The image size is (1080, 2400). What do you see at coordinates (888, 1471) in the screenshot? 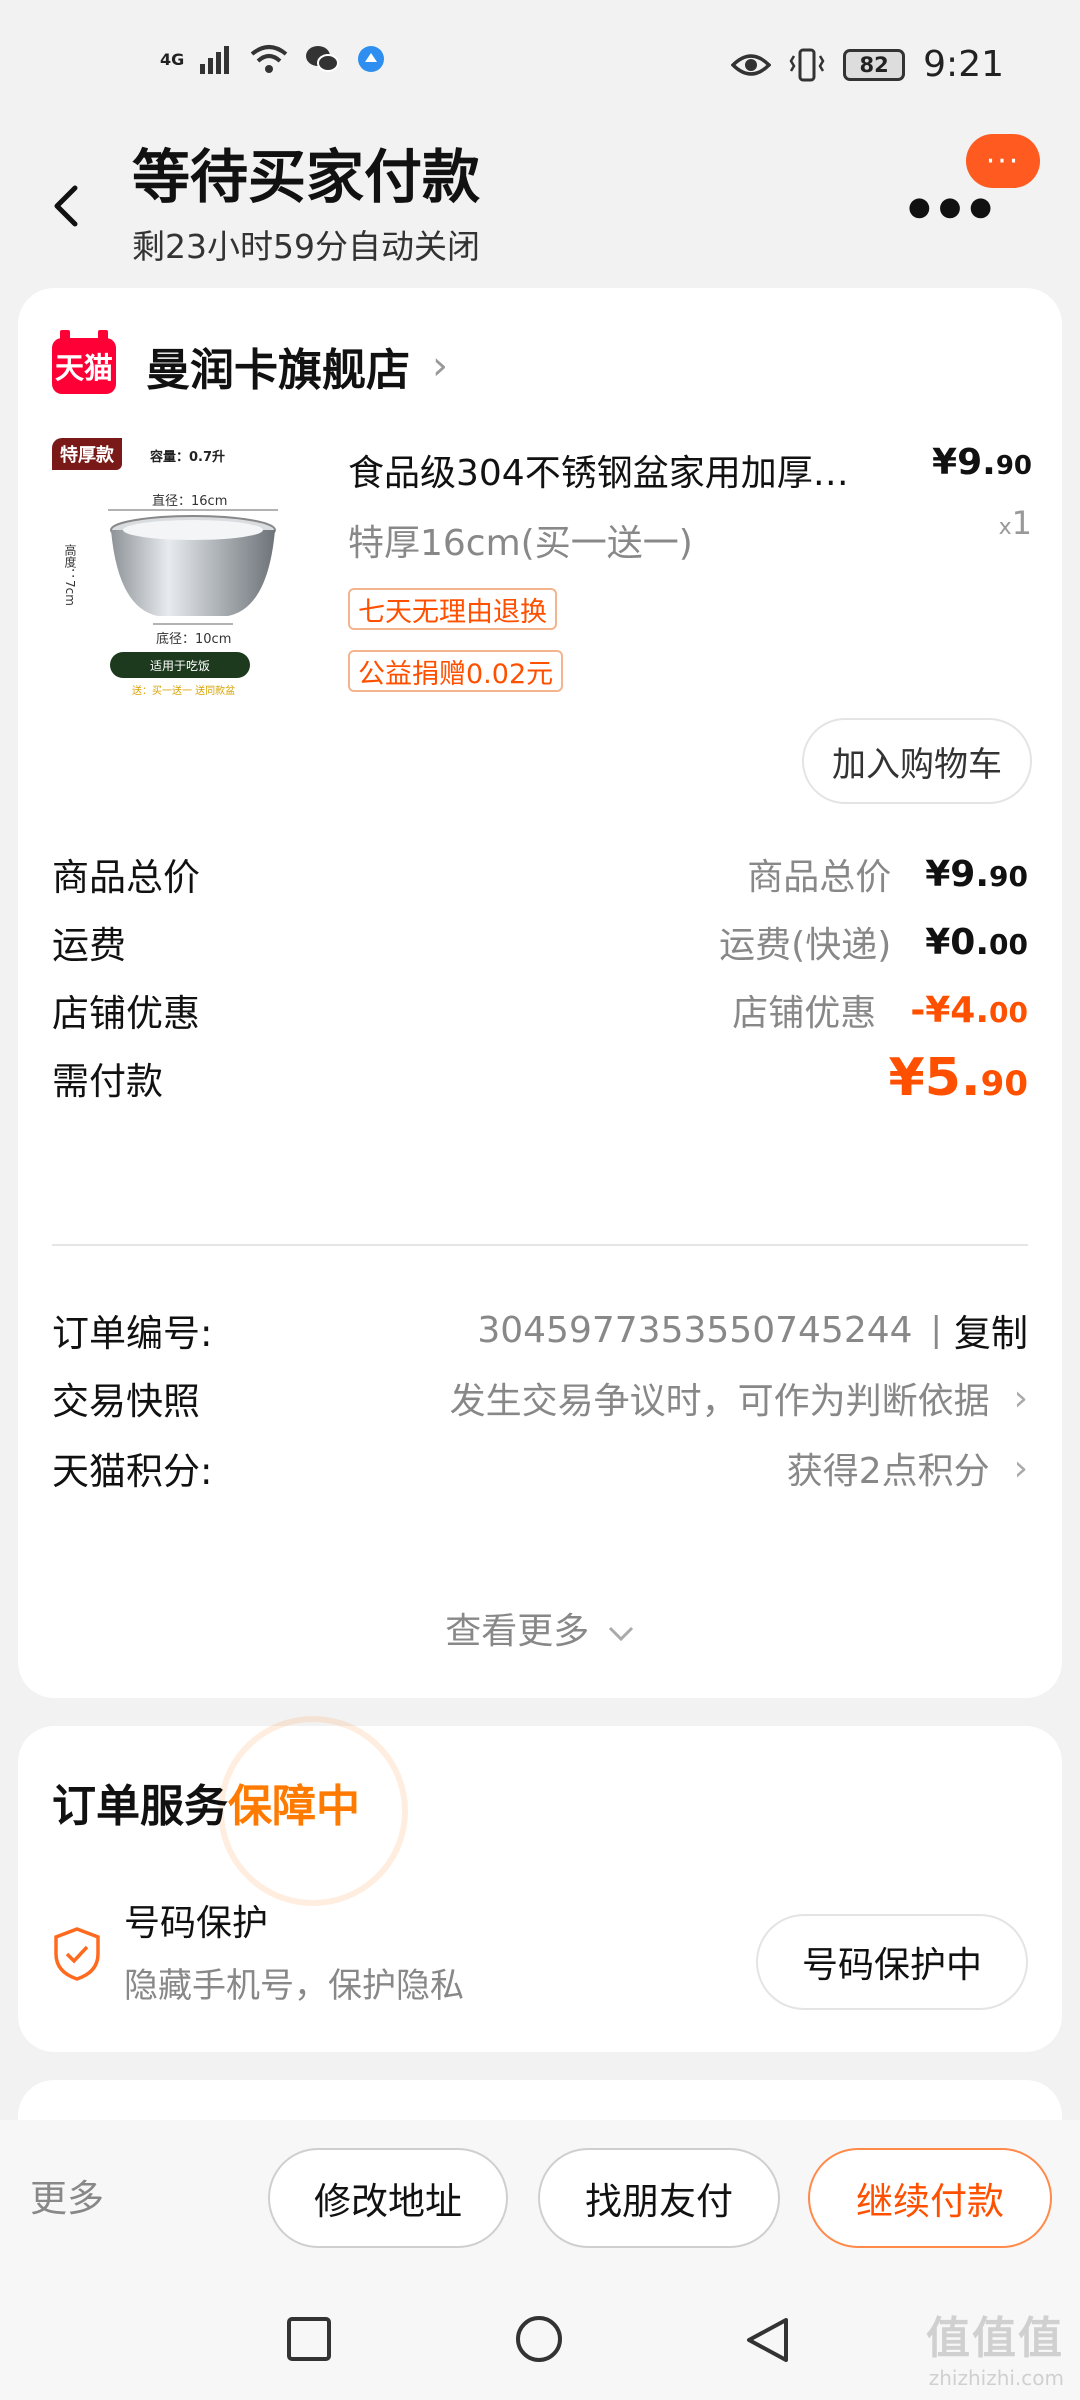
I see `tmall-points-value: 获得2点积分` at bounding box center [888, 1471].